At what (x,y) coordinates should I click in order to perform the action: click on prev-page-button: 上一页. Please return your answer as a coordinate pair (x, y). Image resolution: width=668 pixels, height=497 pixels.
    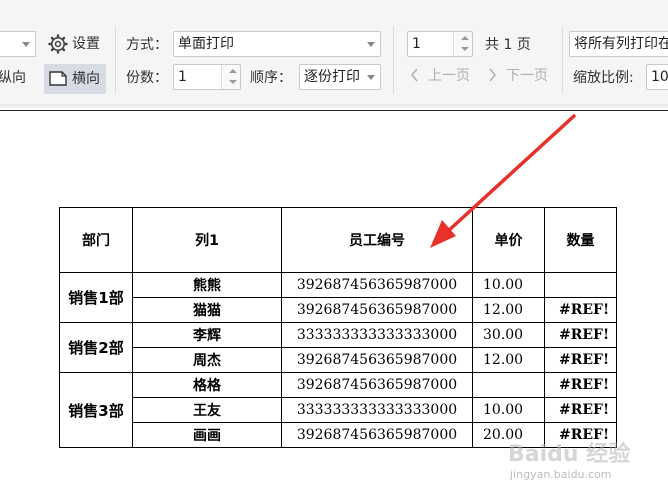
    Looking at the image, I should click on (442, 76).